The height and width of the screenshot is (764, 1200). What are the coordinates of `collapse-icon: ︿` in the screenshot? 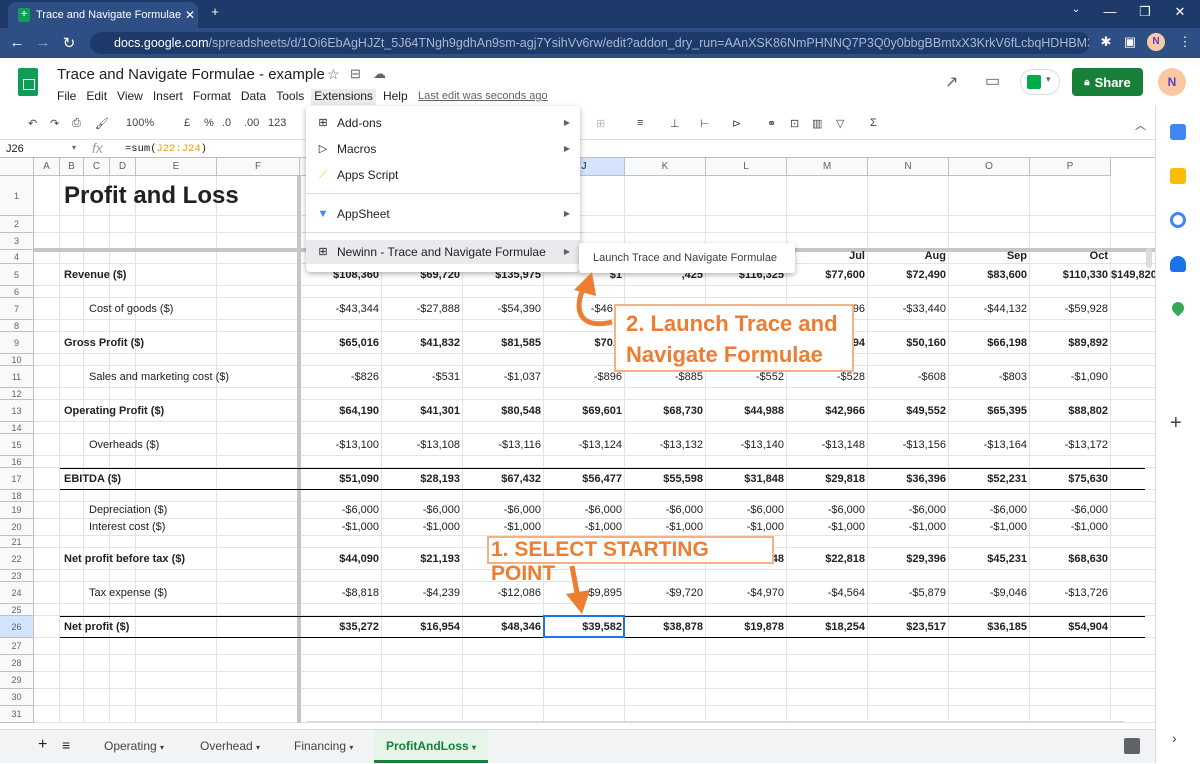 It's located at (1140, 125).